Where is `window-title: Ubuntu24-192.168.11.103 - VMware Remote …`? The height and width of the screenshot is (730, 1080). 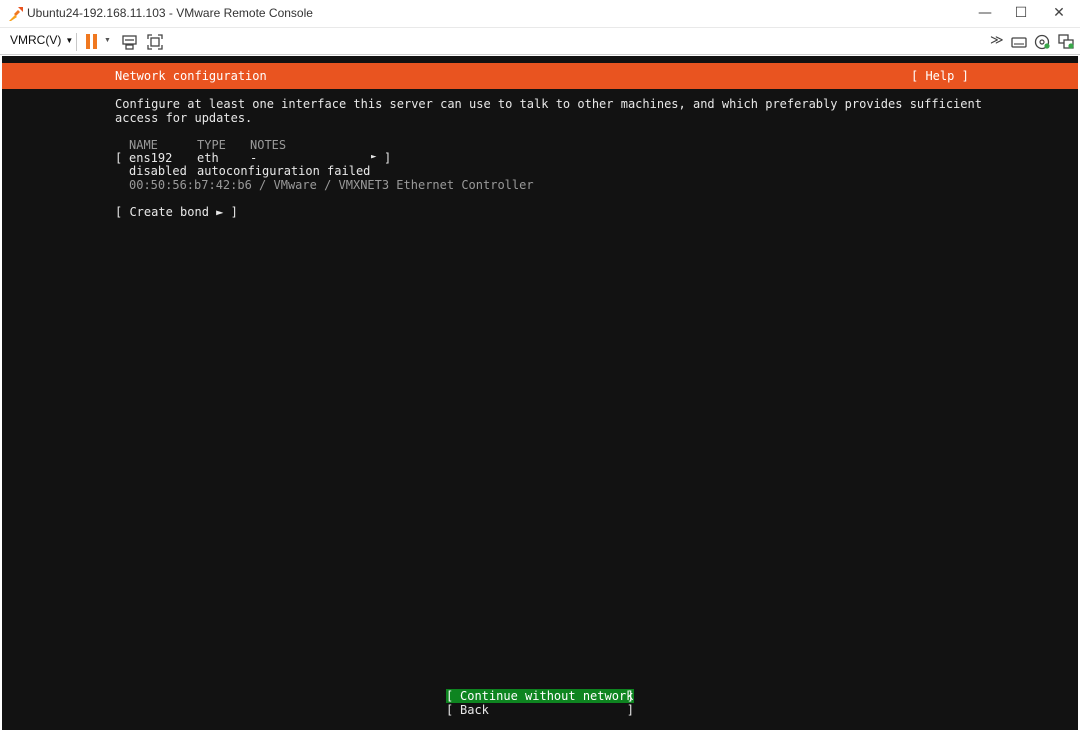
window-title: Ubuntu24-192.168.11.103 - VMware Remote … is located at coordinates (170, 13).